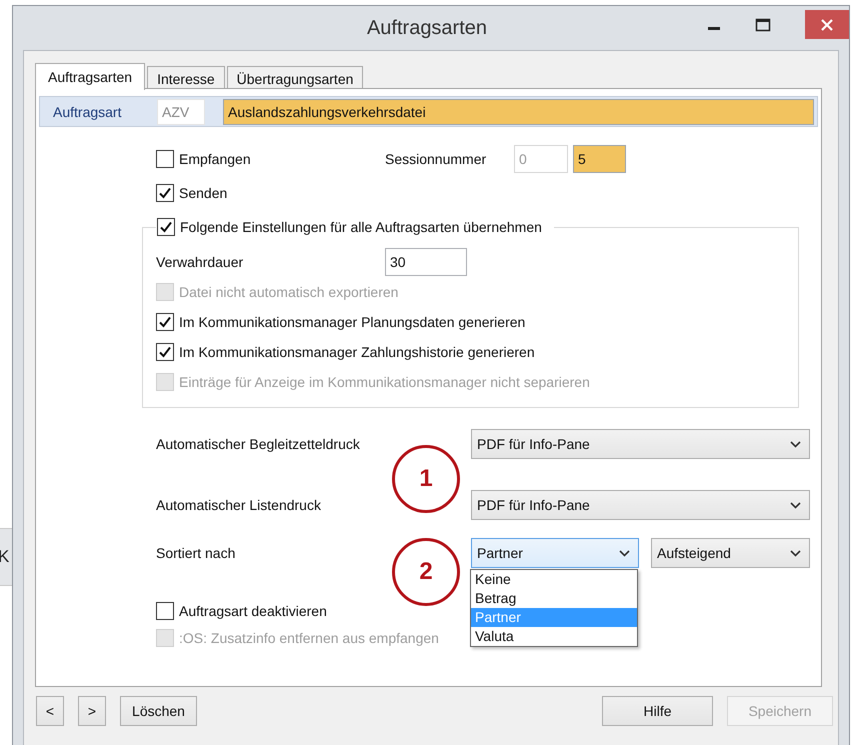  Describe the element at coordinates (203, 193) in the screenshot. I see `checkbox-label: Senden` at that location.